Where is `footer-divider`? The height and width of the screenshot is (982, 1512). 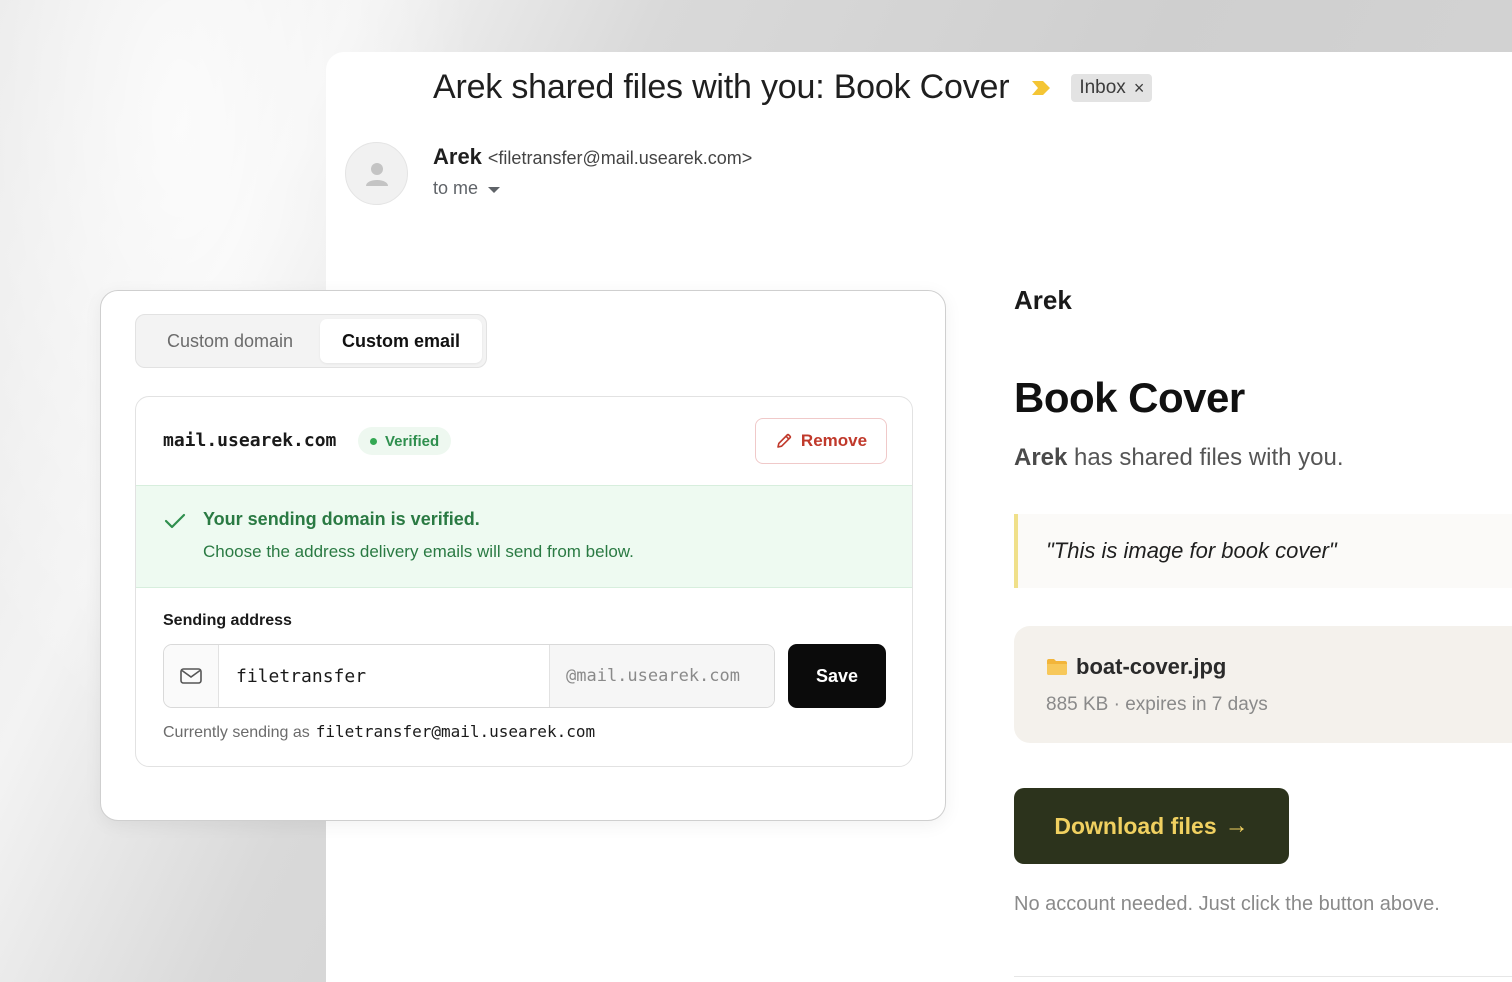
footer-divider is located at coordinates (1263, 976).